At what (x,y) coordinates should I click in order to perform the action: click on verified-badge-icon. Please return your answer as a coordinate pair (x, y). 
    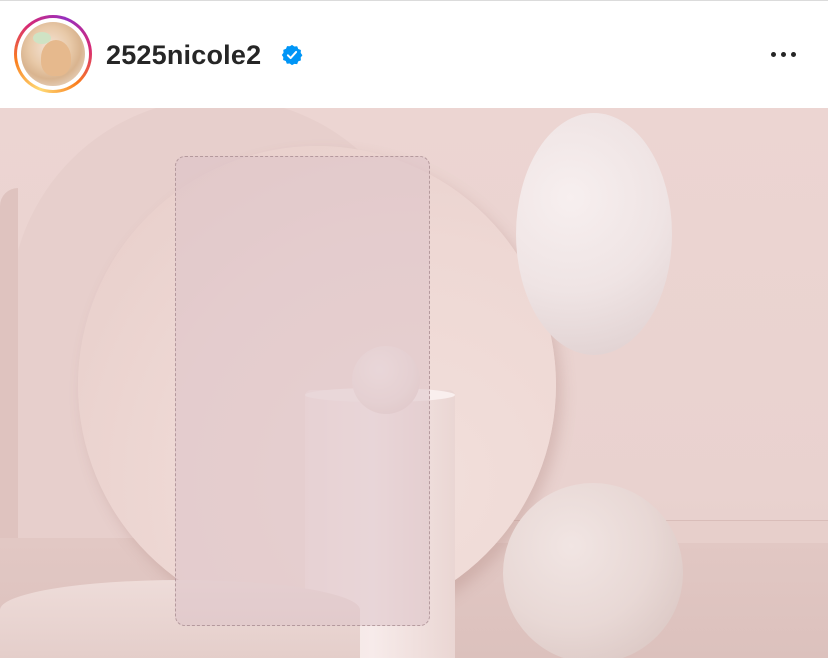
    Looking at the image, I should click on (292, 55).